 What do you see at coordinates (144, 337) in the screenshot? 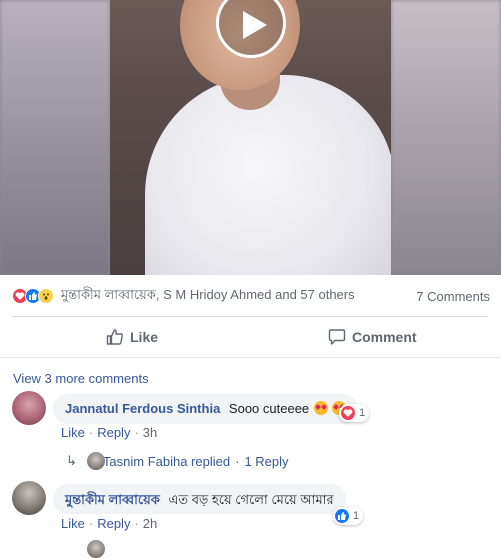
I see `like-label: Like` at bounding box center [144, 337].